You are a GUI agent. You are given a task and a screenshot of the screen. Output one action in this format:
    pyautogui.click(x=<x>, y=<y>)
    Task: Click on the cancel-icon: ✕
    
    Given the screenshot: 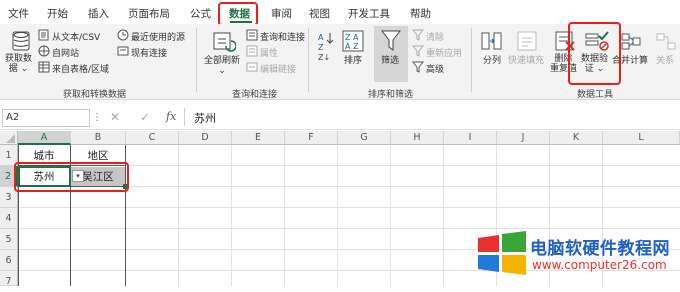 What is the action you would take?
    pyautogui.click(x=115, y=117)
    